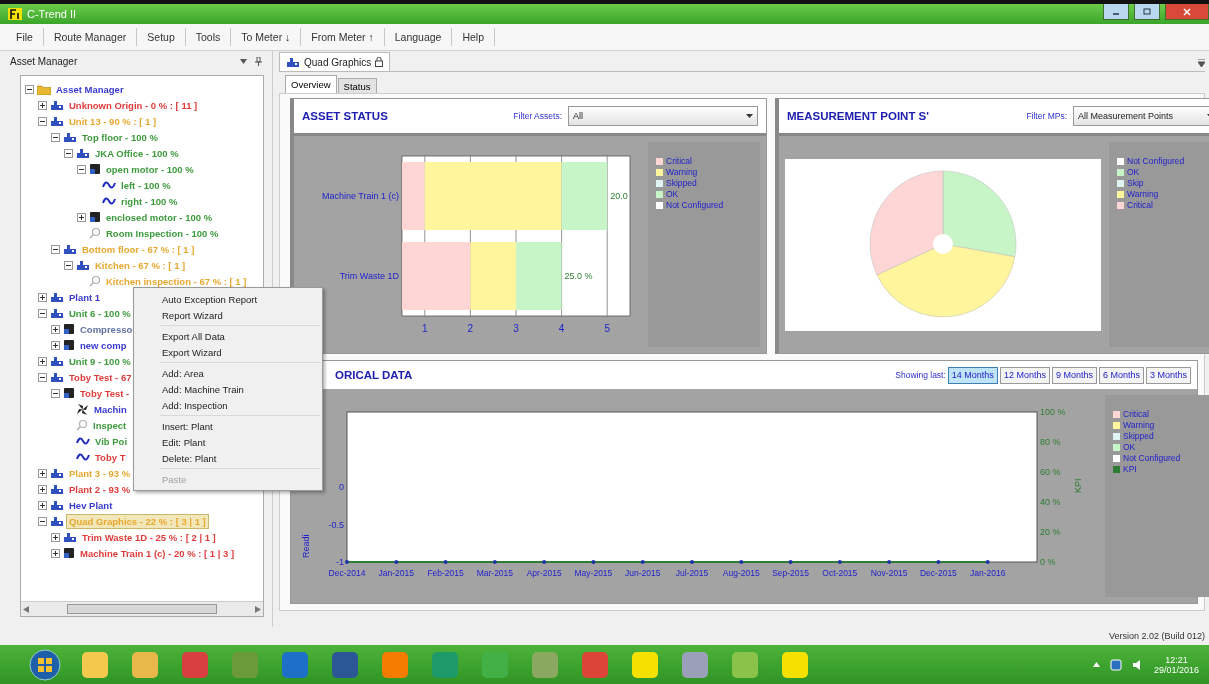  I want to click on tree-item: Plant 2 - 93 %, so click(100, 489).